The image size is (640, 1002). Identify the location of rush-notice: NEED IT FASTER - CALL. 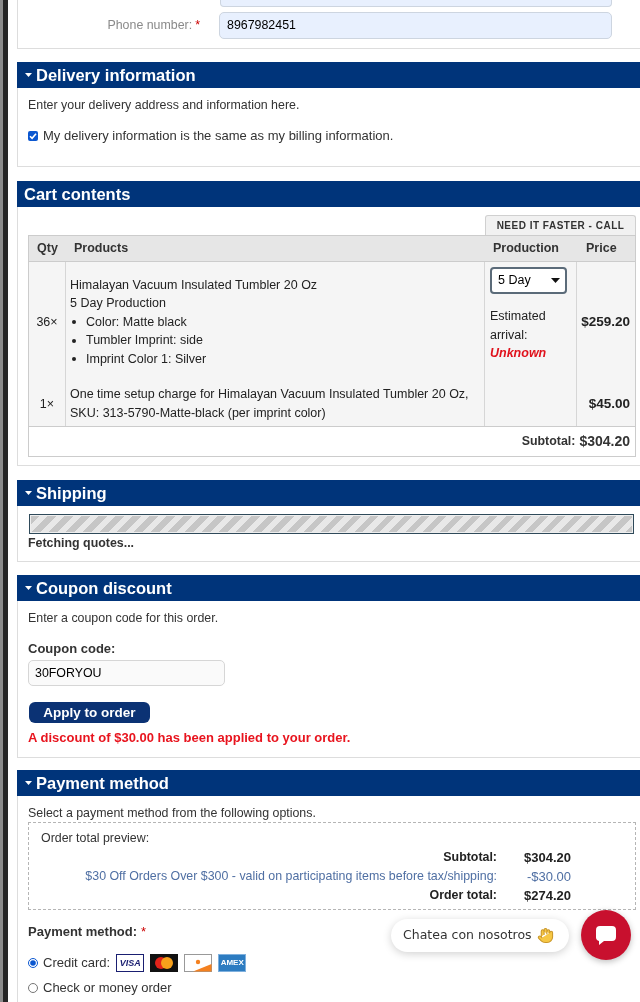
(560, 225).